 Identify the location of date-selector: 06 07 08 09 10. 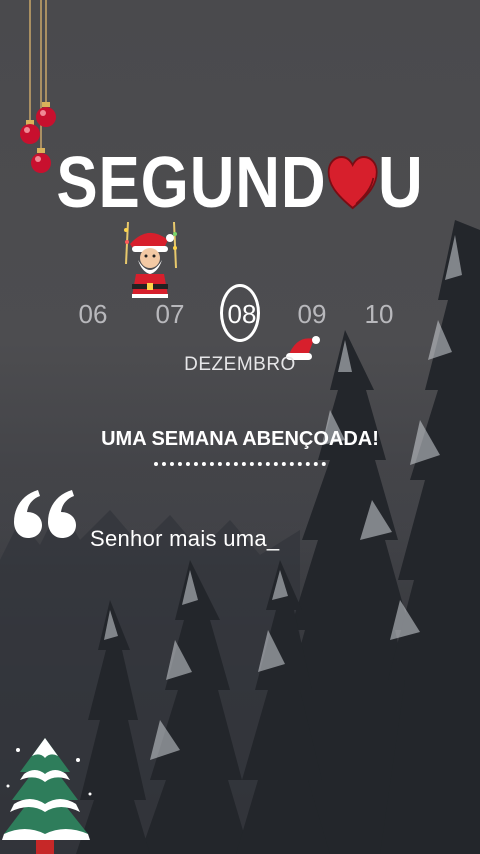
(240, 313).